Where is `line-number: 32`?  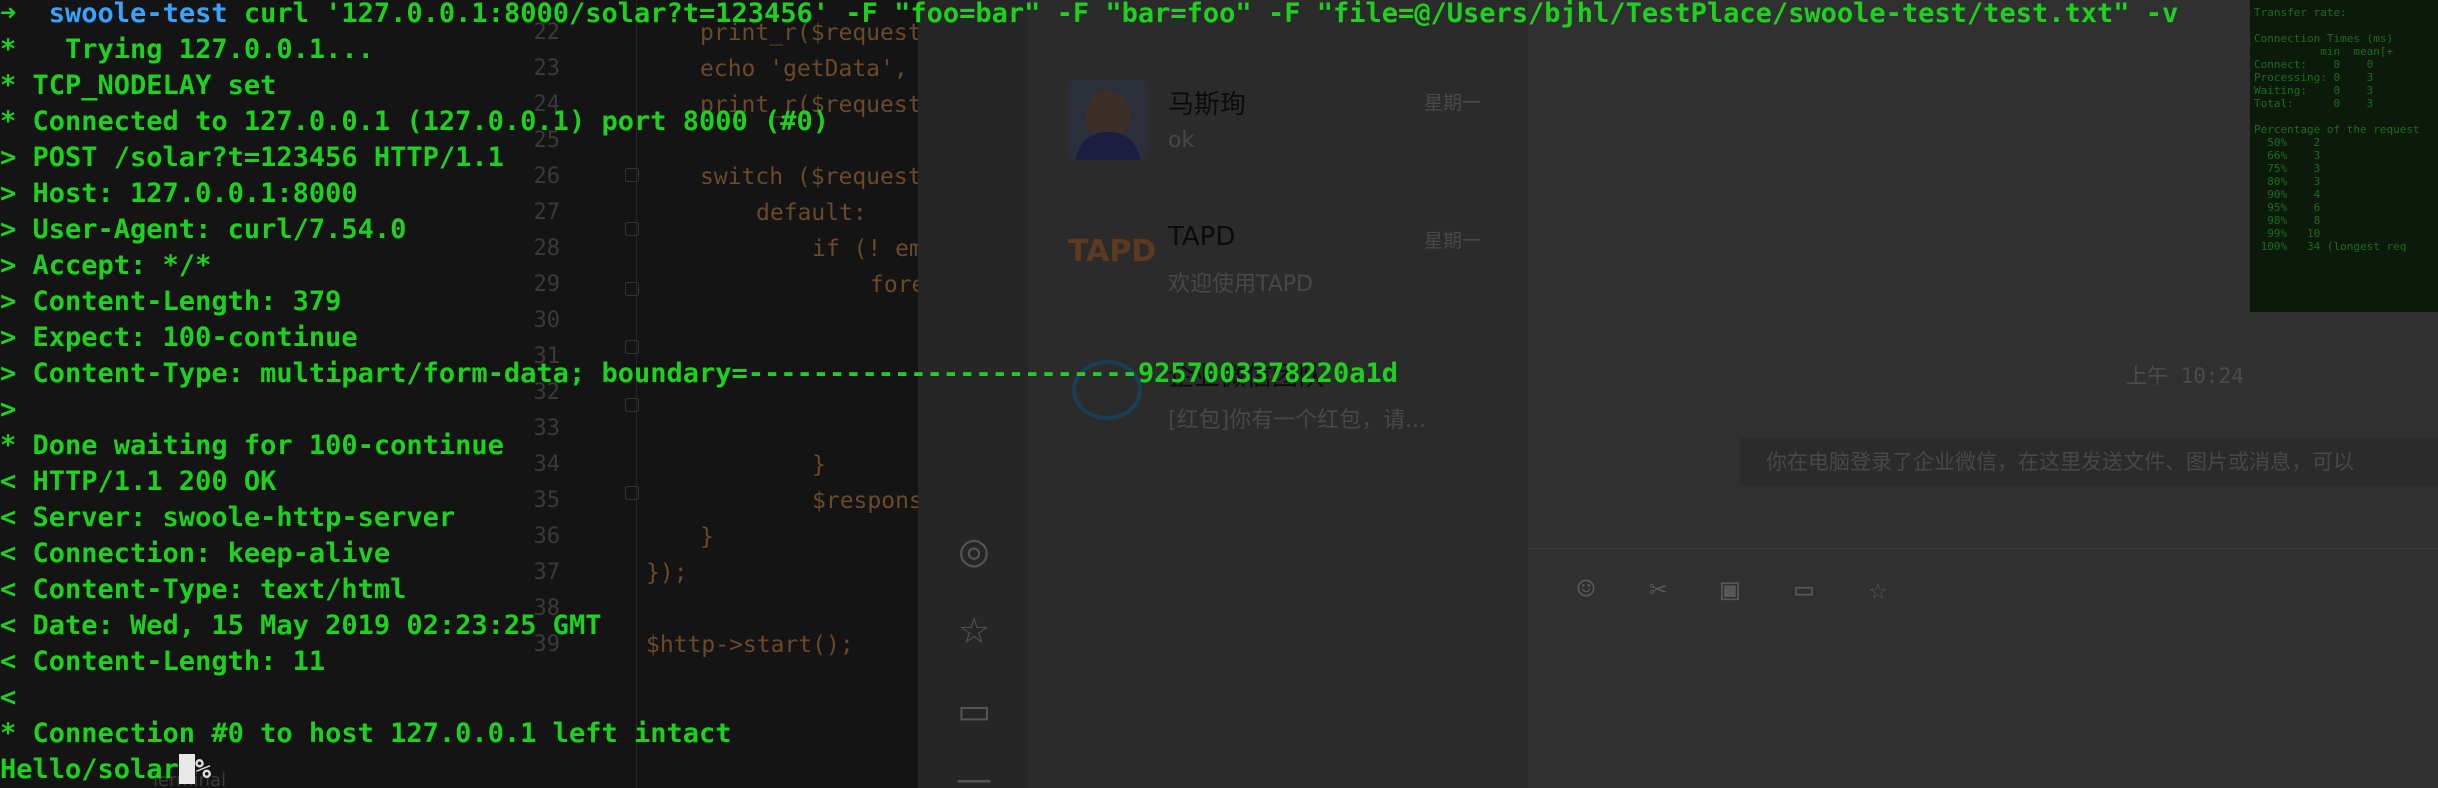 line-number: 32 is located at coordinates (547, 392).